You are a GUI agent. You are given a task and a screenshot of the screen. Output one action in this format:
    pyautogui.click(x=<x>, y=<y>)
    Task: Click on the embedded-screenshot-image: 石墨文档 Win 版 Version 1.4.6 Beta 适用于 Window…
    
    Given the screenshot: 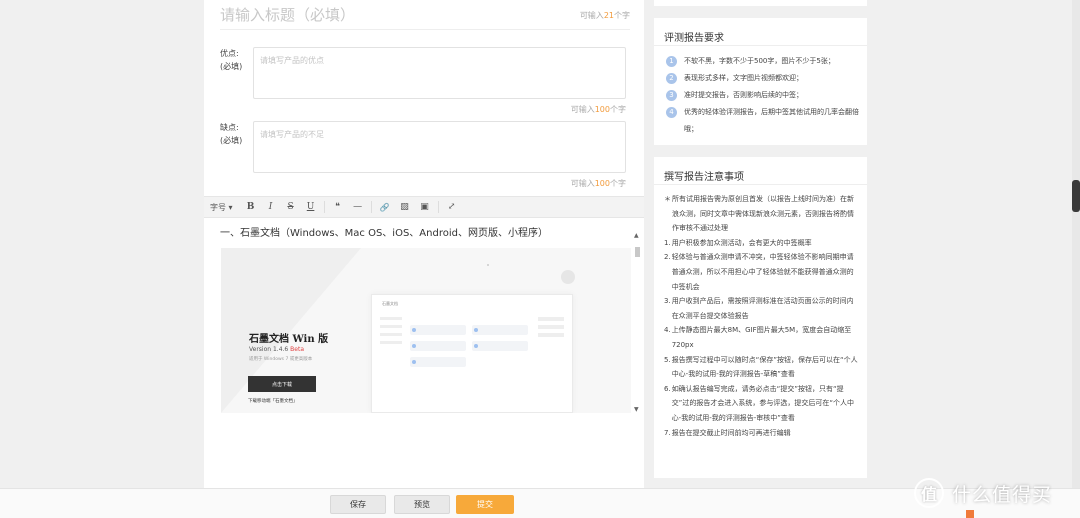 What is the action you would take?
    pyautogui.click(x=426, y=330)
    